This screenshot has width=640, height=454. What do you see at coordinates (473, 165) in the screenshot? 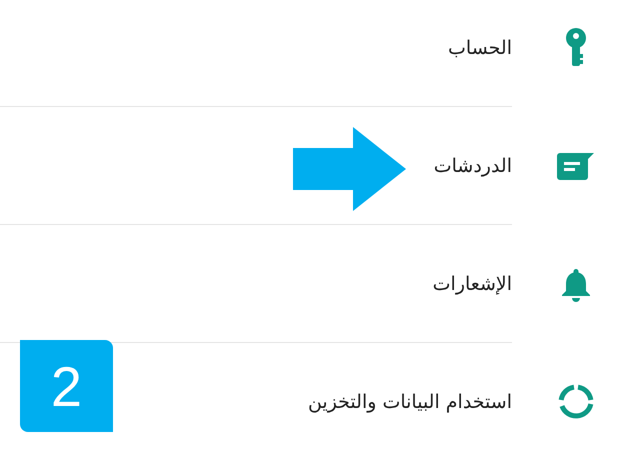
I see `setting-label: الدردشات` at bounding box center [473, 165].